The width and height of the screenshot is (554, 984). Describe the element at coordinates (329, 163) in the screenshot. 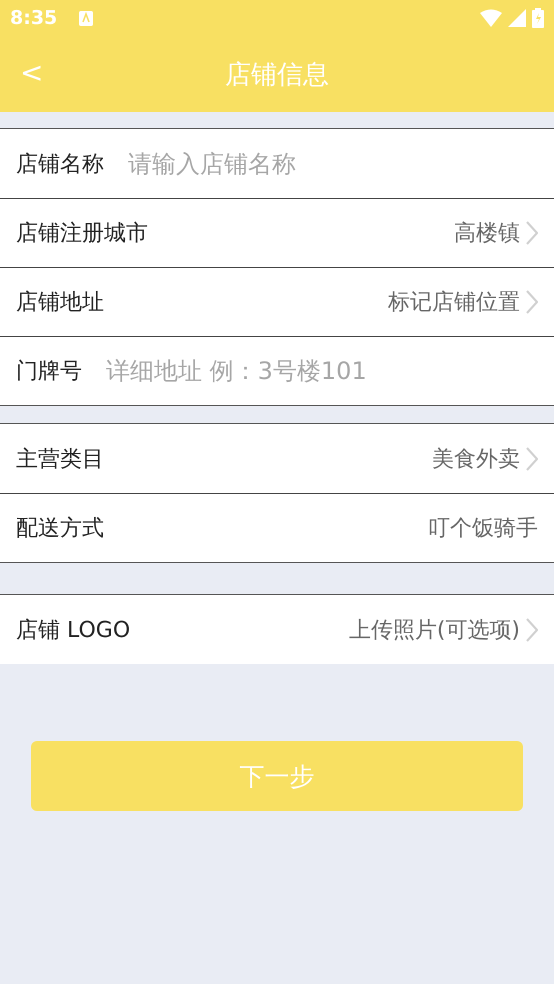

I see `text-input: 请输入店铺名称` at that location.